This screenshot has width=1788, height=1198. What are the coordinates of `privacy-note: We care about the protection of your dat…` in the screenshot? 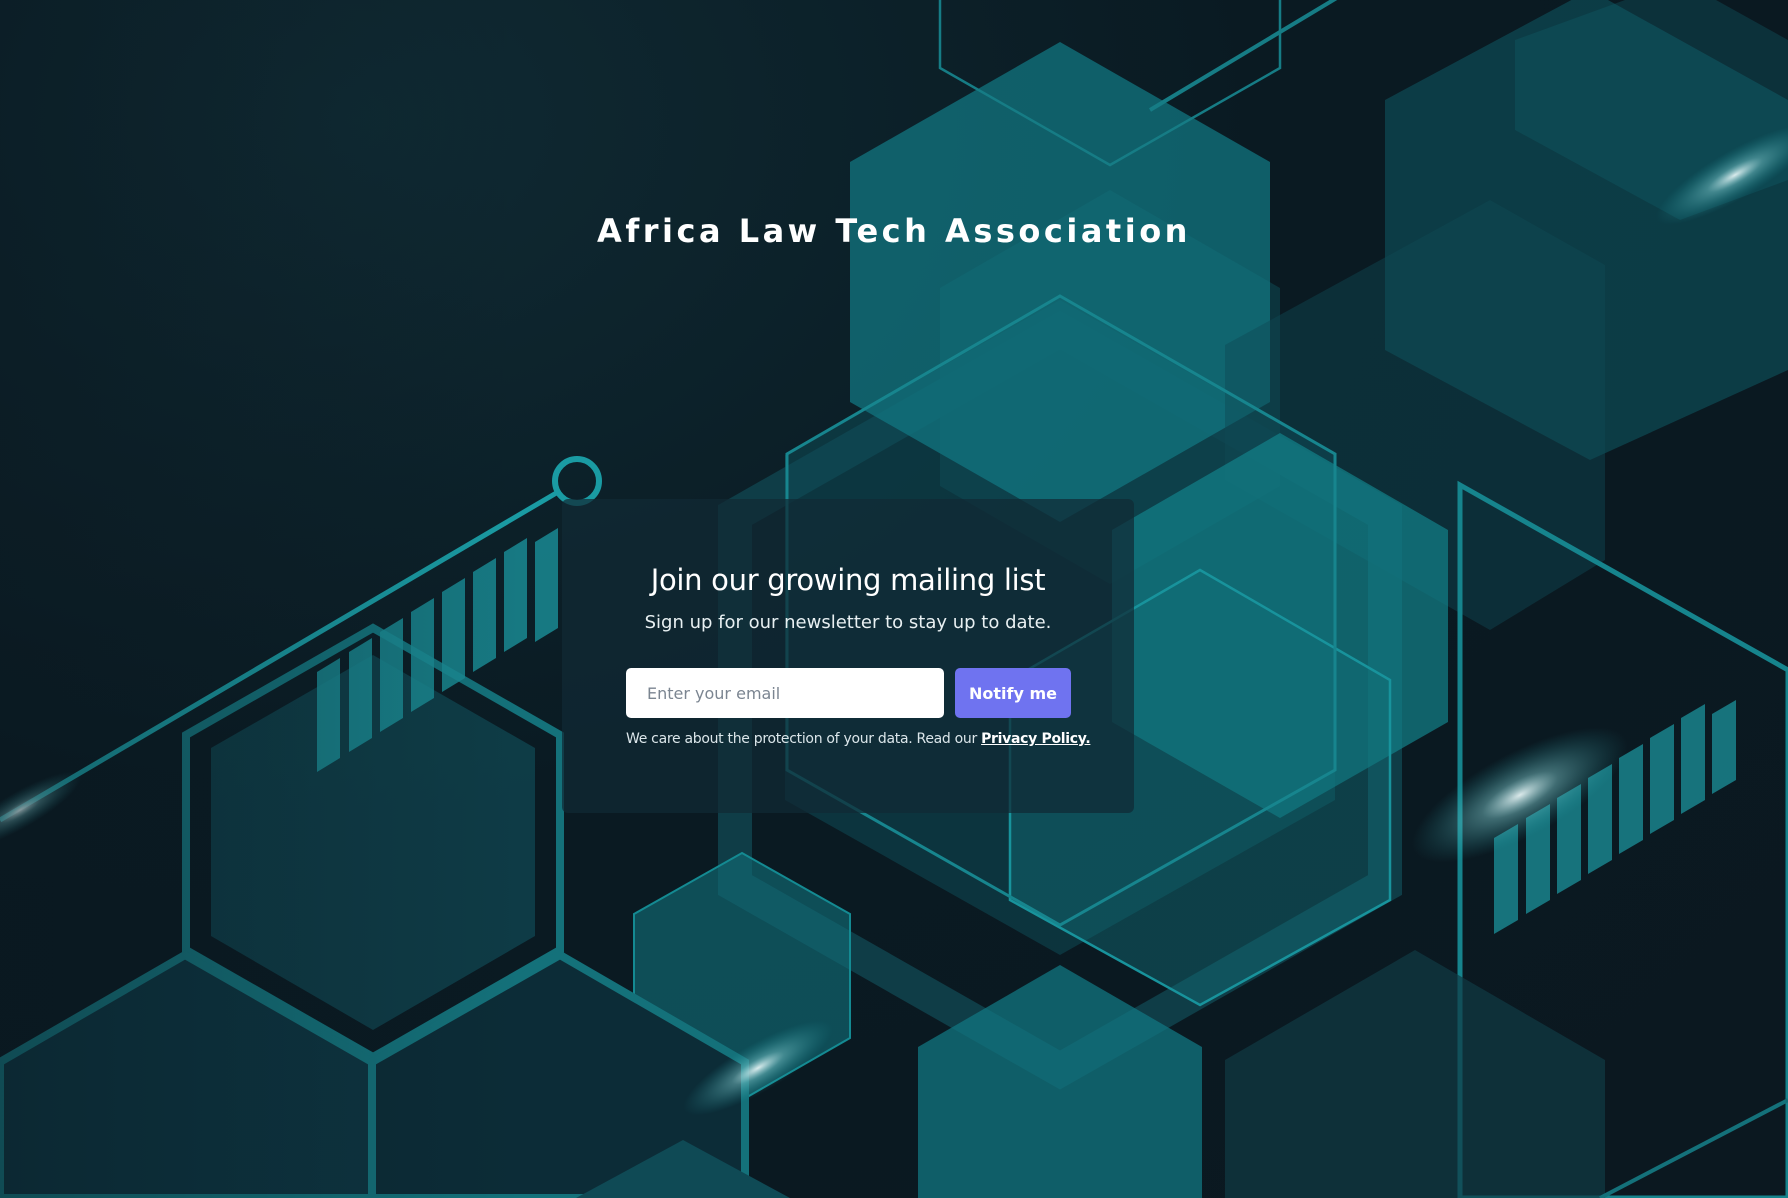 It's located at (858, 739).